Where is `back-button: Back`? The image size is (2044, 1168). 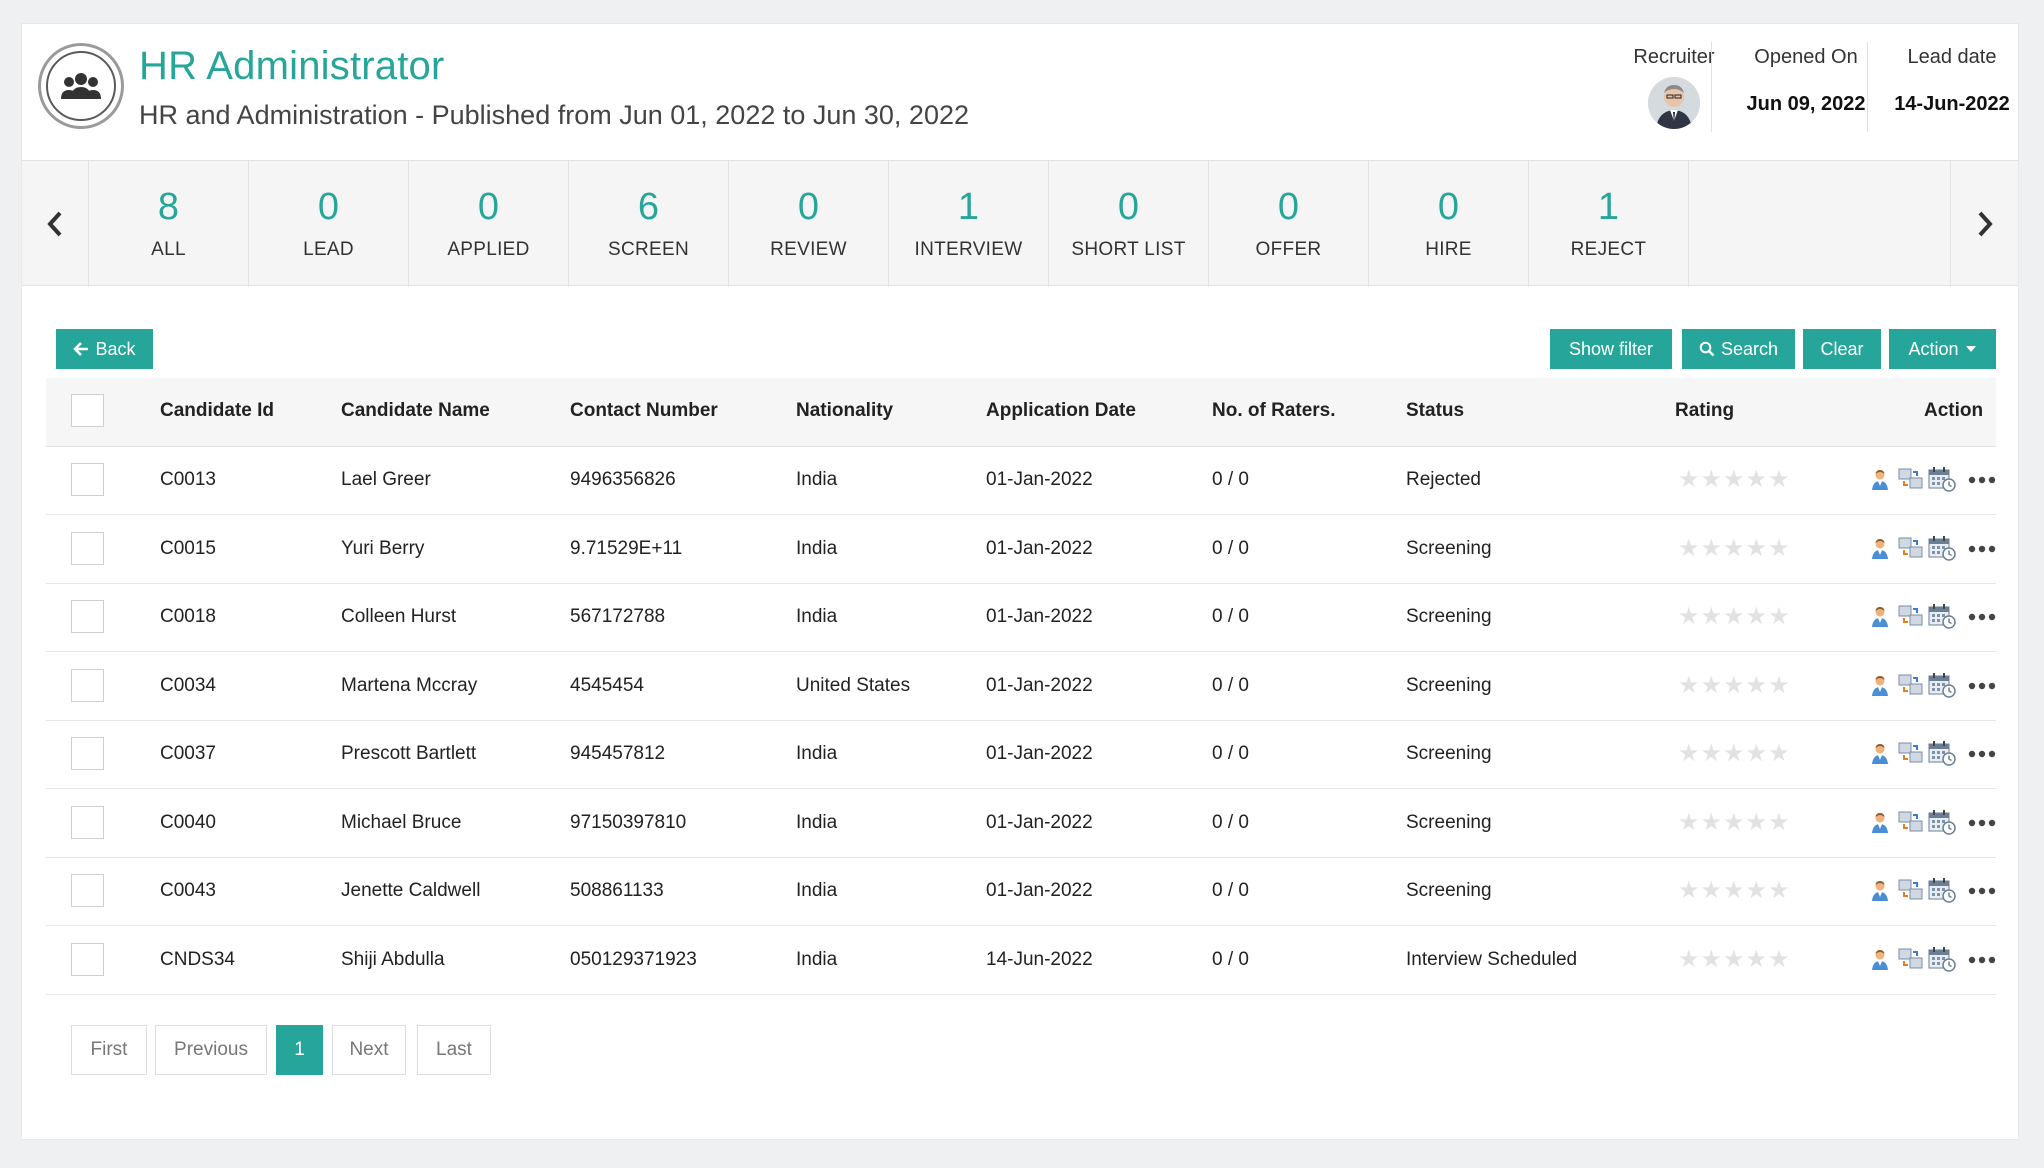
back-button: Back is located at coordinates (104, 349).